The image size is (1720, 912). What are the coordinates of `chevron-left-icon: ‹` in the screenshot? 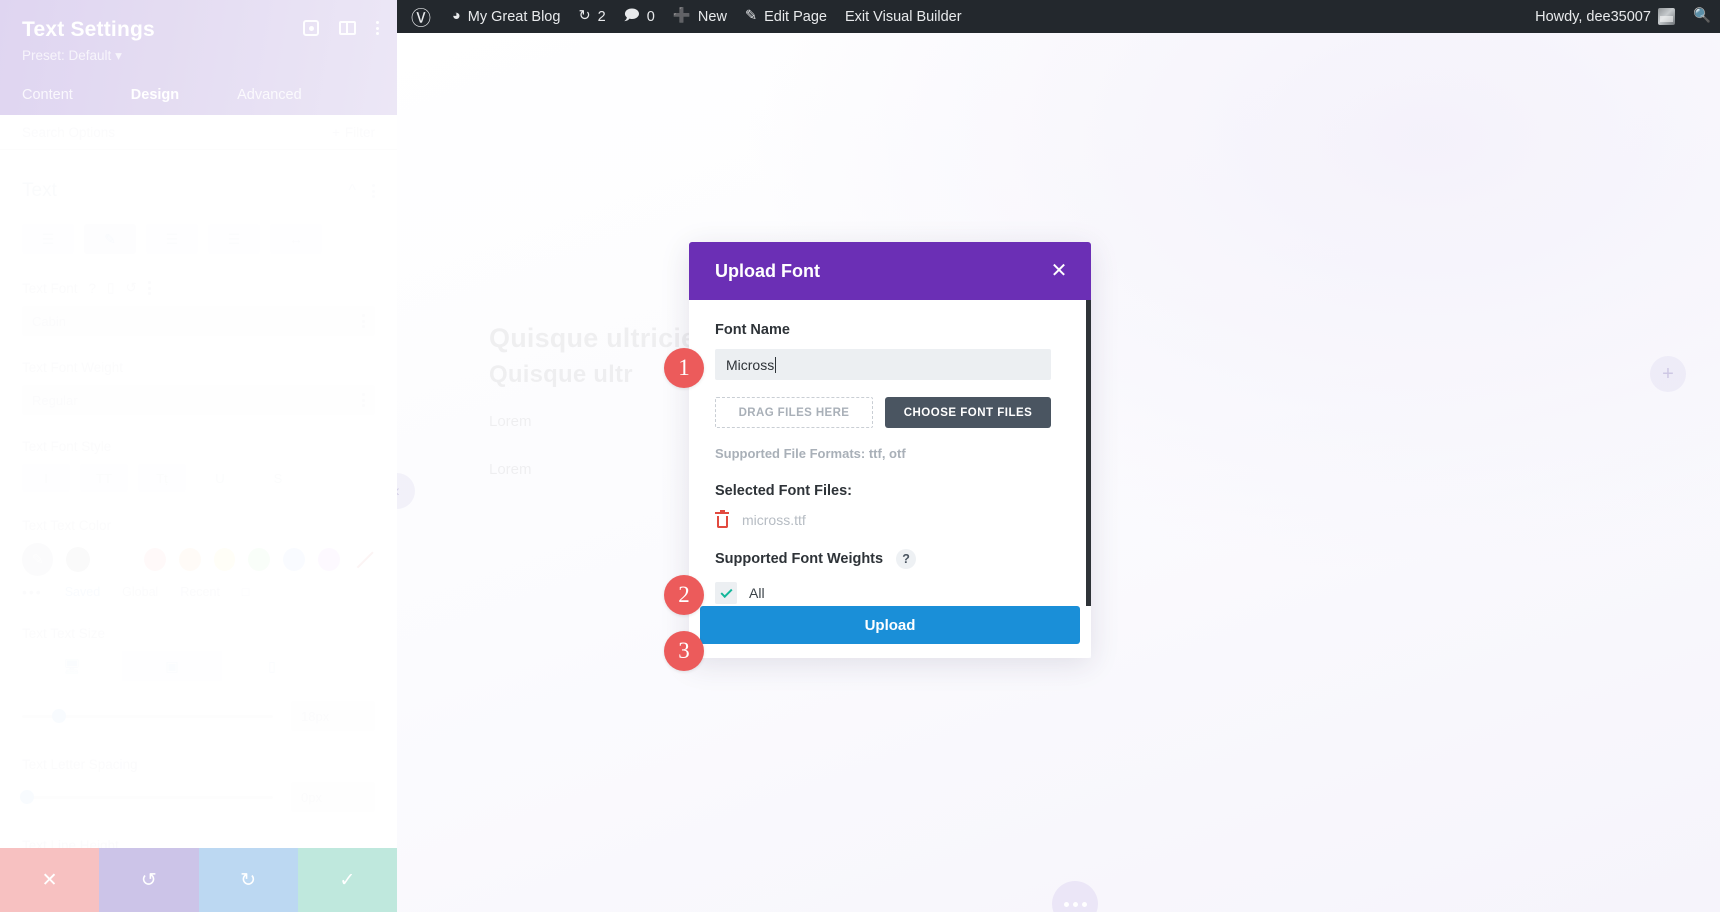 It's located at (398, 491).